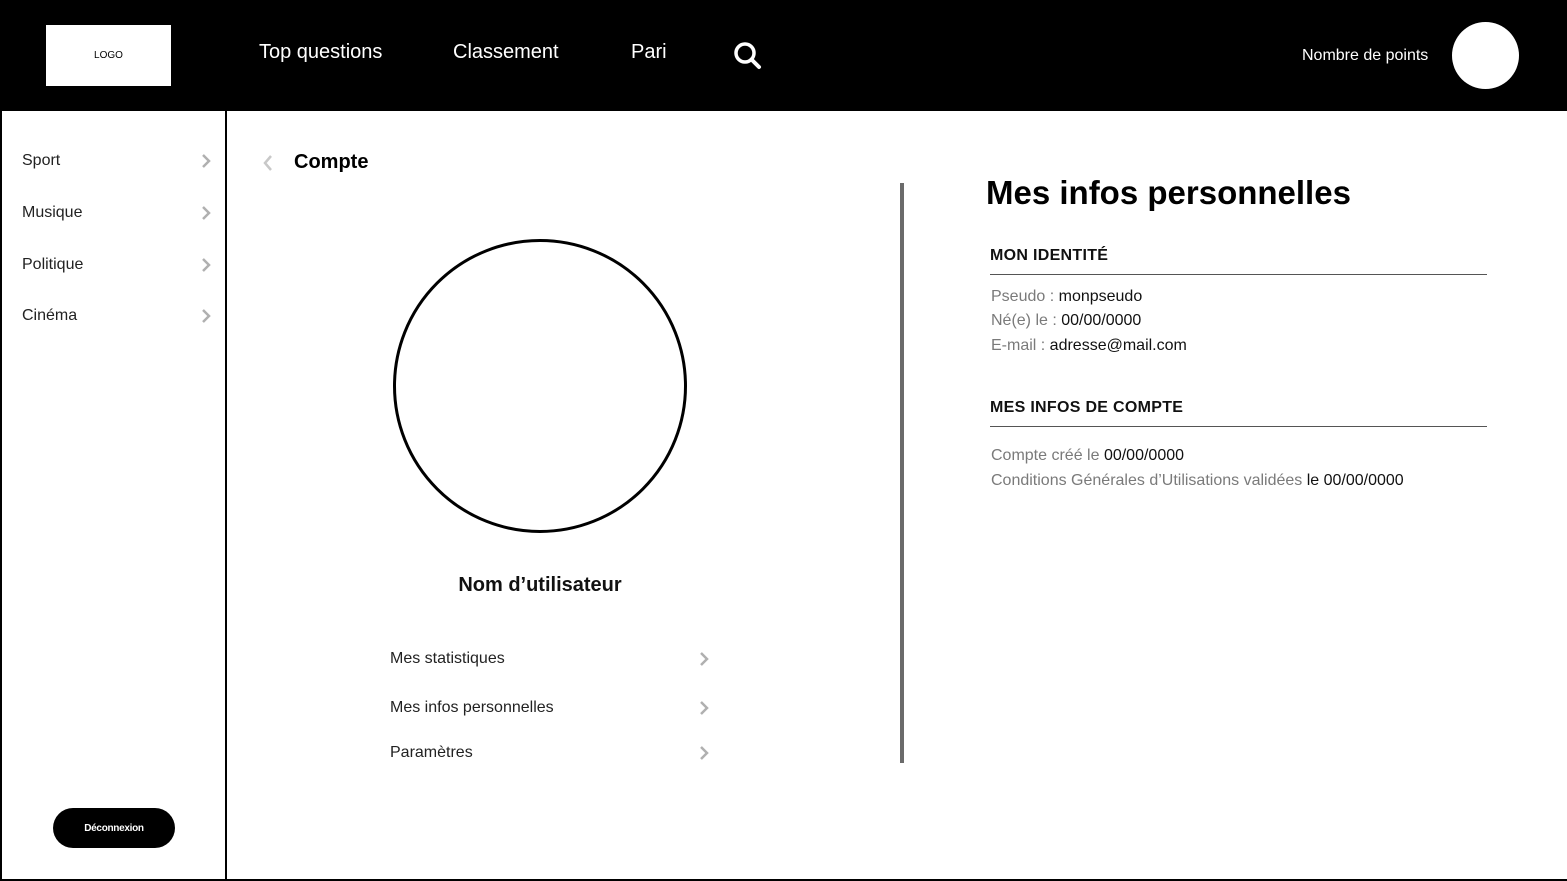 The height and width of the screenshot is (881, 1567). Describe the element at coordinates (649, 52) in the screenshot. I see `nav-pari: Pari` at that location.